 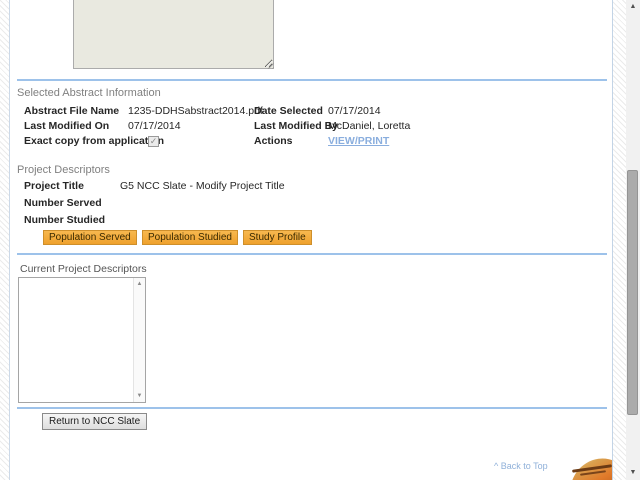 I want to click on last-modified-by-value: McDaniel, Loretta, so click(x=369, y=126).